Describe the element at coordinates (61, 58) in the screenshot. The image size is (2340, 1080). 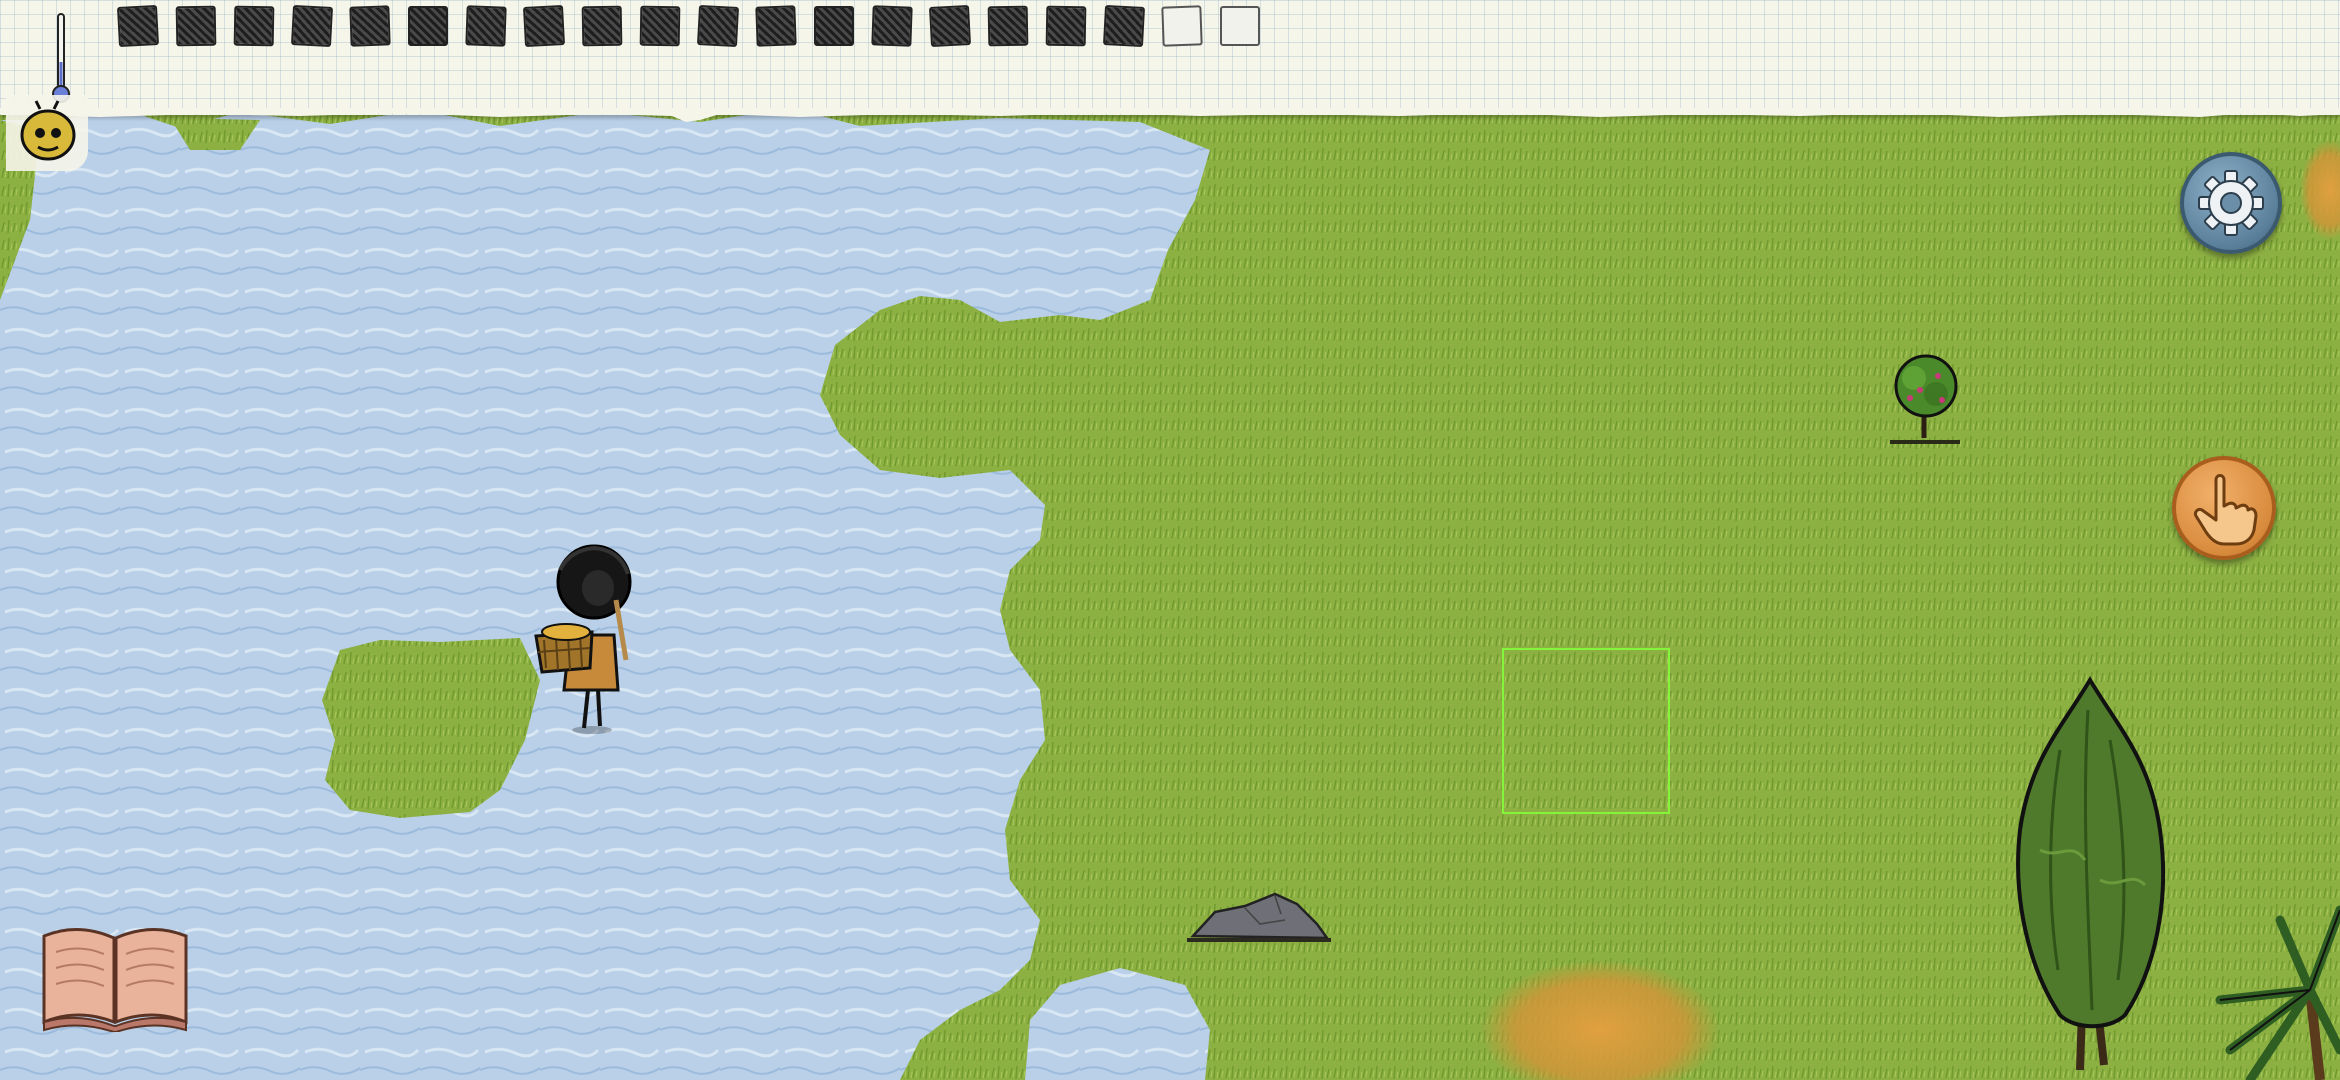
I see `thermometer-icon` at that location.